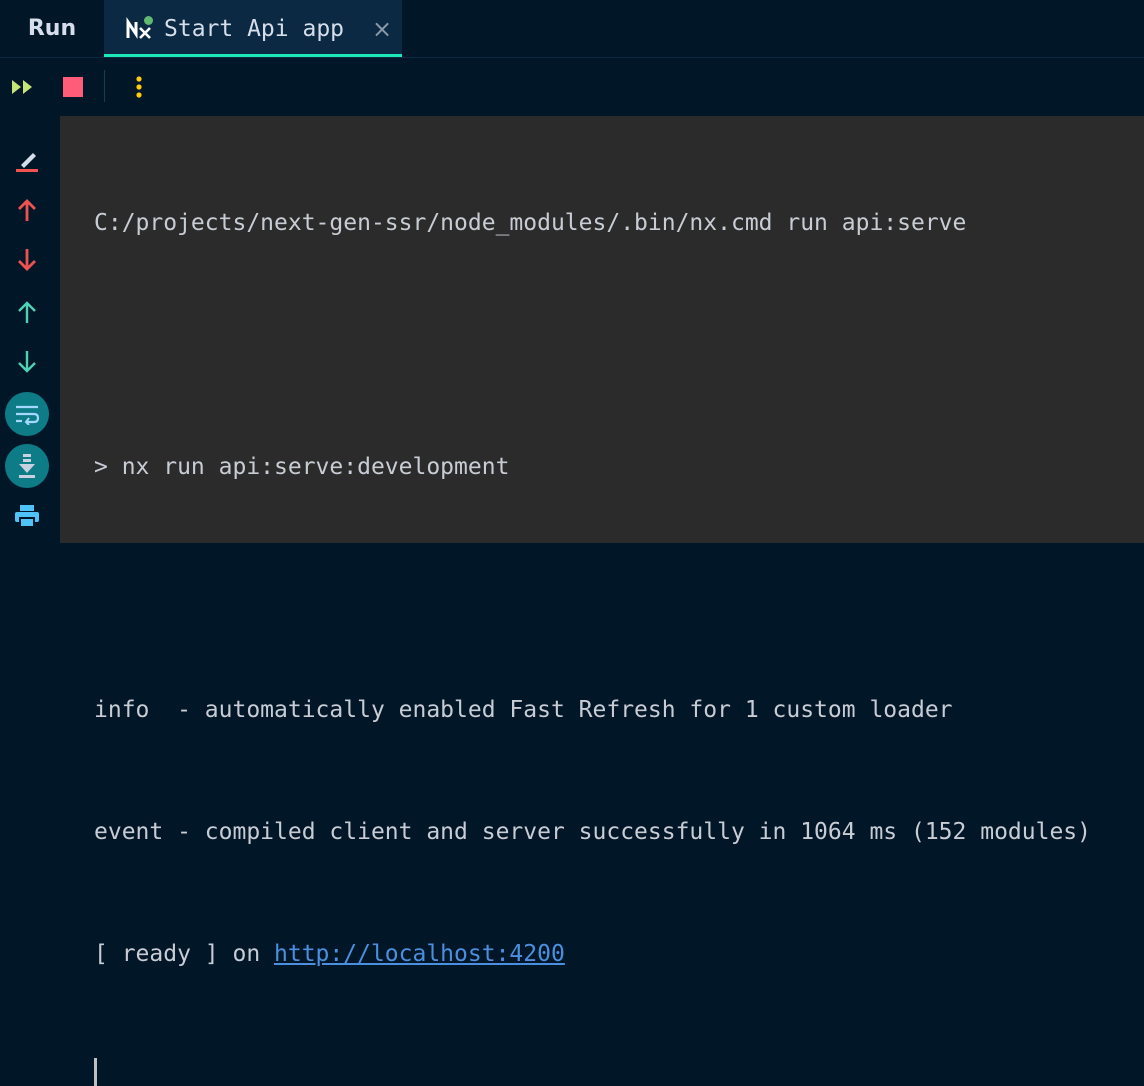  What do you see at coordinates (141, 28) in the screenshot?
I see `nx-icon` at bounding box center [141, 28].